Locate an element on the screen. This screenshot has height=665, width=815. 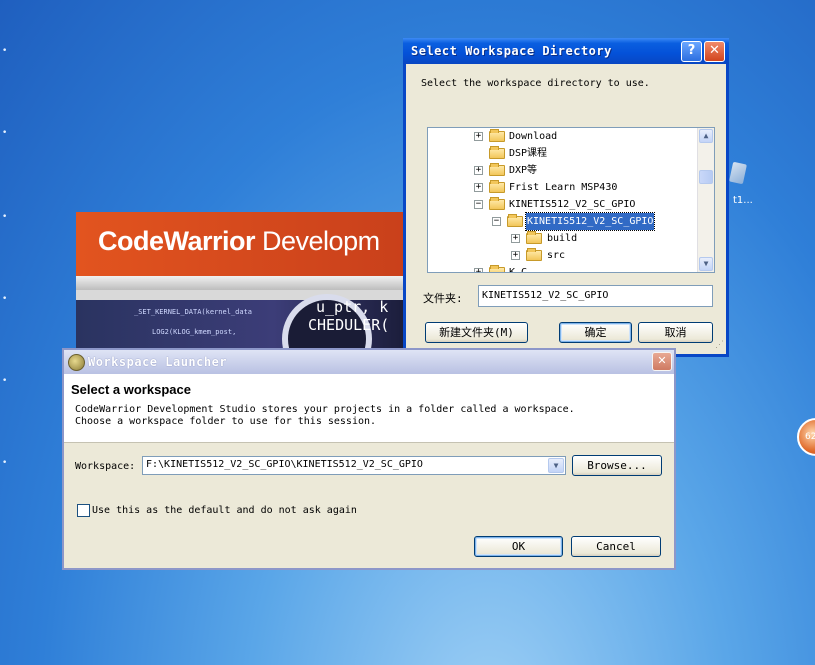
tree-node-label: DSP课程 is located at coordinates (528, 153).